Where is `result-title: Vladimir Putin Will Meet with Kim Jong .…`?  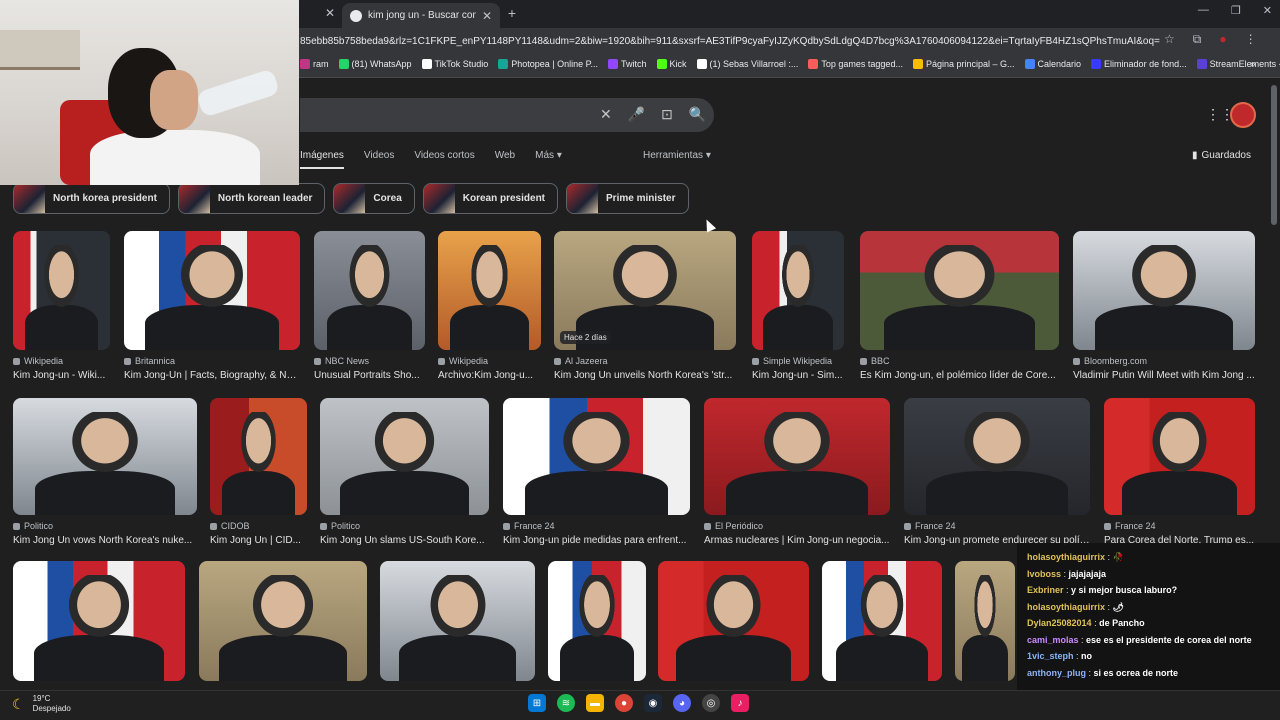
result-title: Vladimir Putin Will Meet with Kim Jong .… is located at coordinates (1164, 375).